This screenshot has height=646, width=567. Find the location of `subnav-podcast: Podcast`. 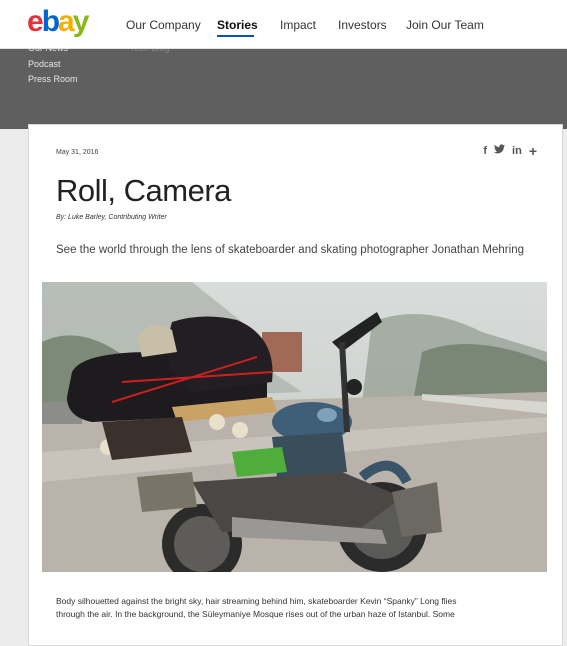

subnav-podcast: Podcast is located at coordinates (44, 64).